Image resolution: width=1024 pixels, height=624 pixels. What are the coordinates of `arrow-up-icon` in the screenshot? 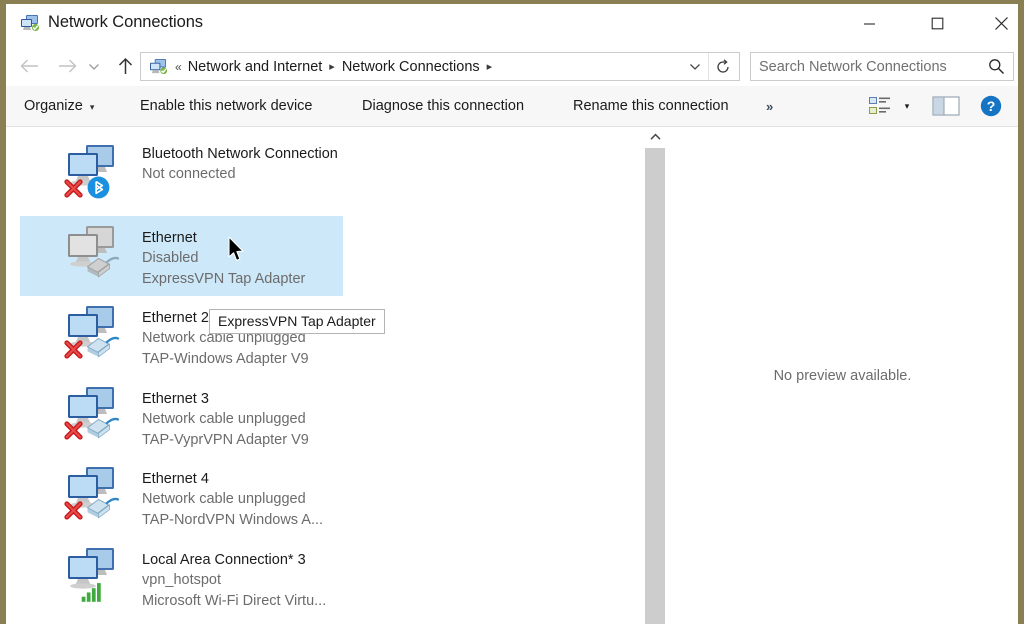 It's located at (125, 65).